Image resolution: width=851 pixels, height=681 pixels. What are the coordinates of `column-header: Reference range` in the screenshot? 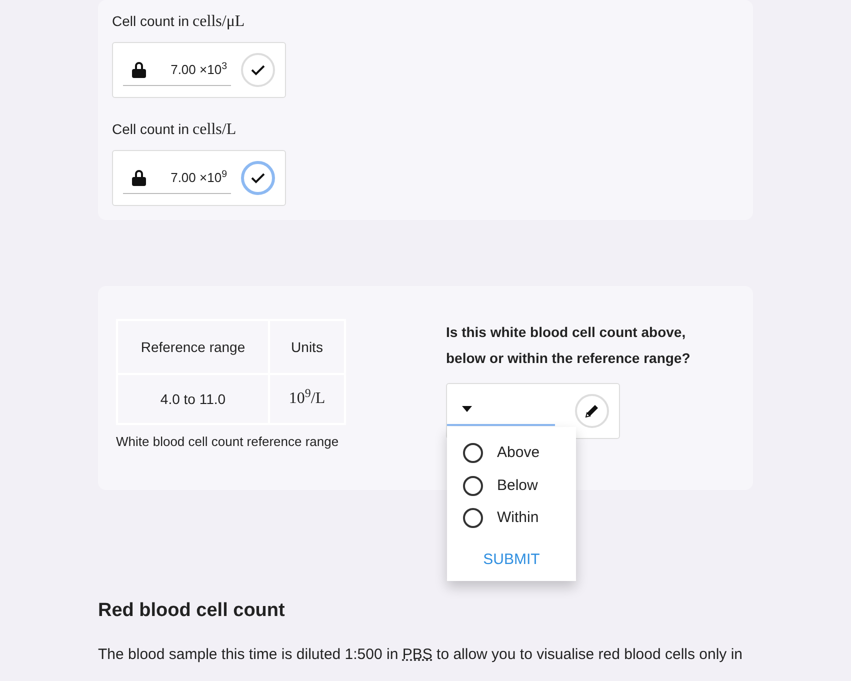 It's located at (193, 347).